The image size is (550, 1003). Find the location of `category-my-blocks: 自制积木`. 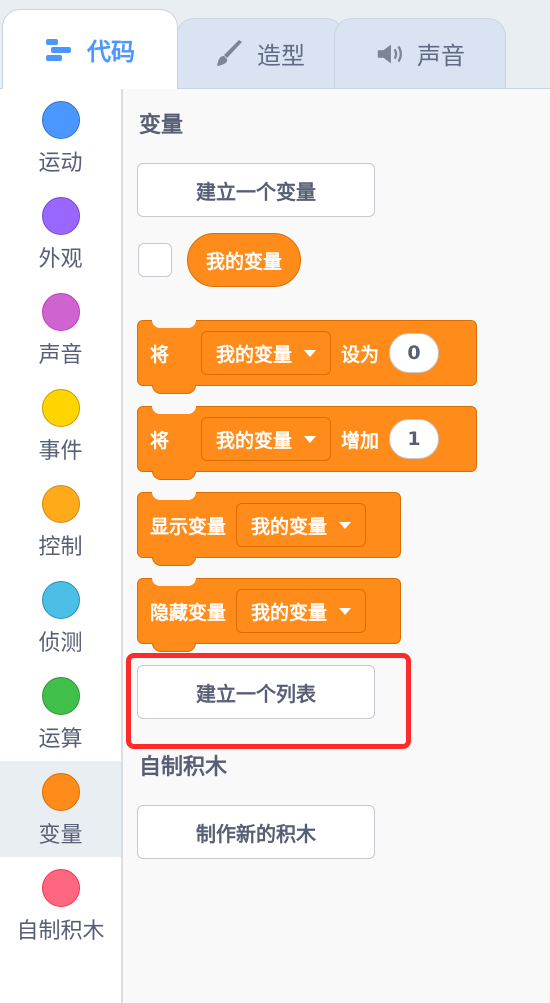

category-my-blocks: 自制积木 is located at coordinates (60, 905).